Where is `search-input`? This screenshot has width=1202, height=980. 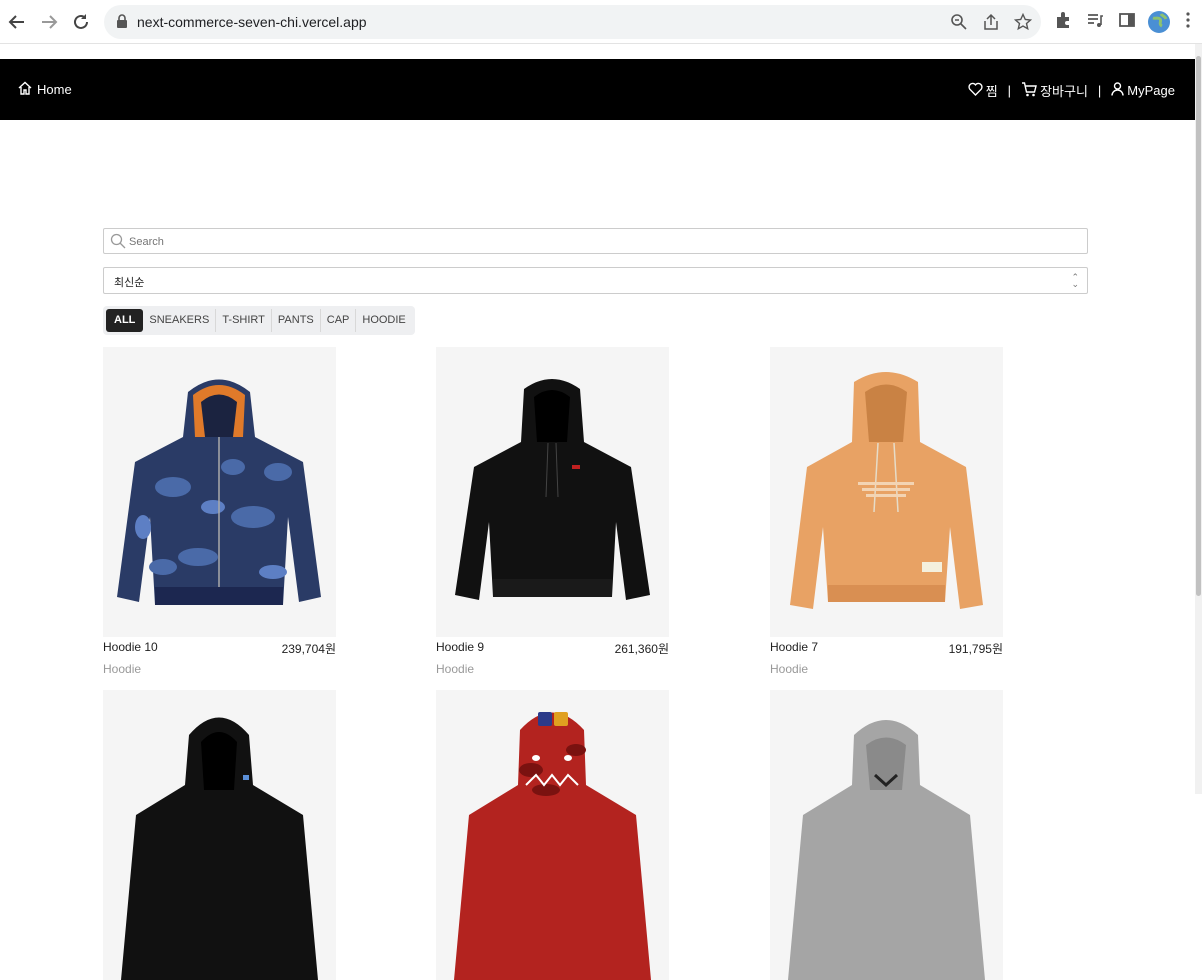
search-input is located at coordinates (579, 241).